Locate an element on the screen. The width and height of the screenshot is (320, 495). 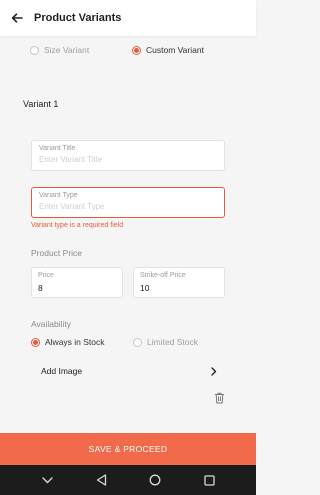
custom-variant-radio is located at coordinates (136, 50).